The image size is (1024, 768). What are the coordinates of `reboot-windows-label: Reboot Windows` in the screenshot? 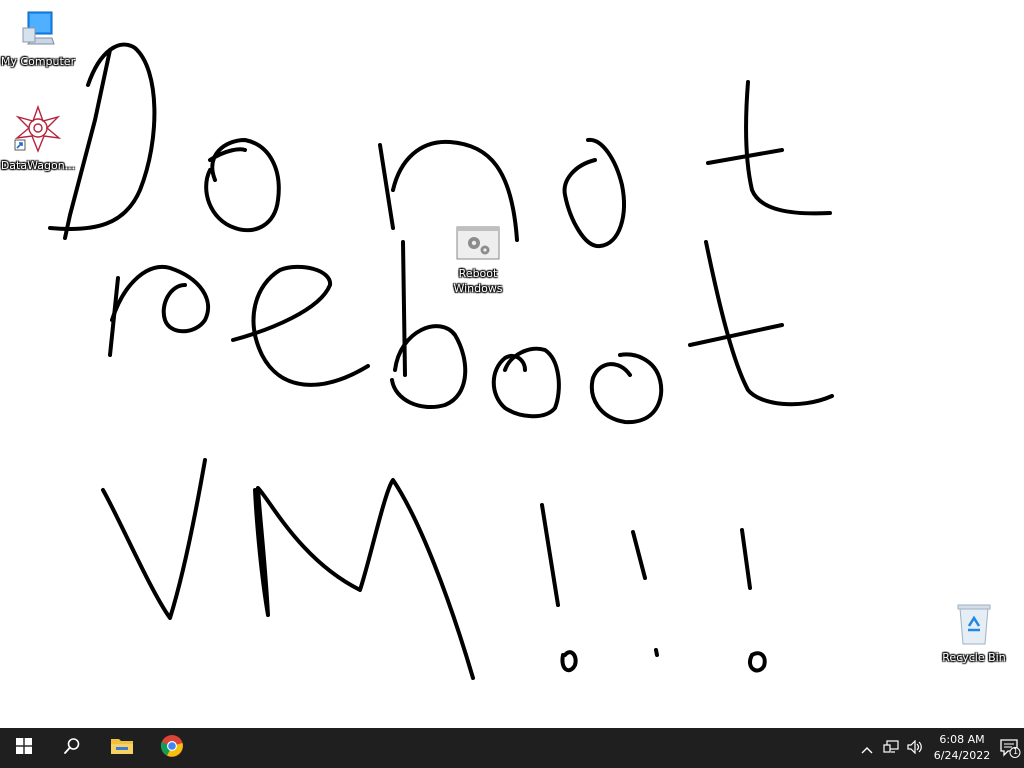 It's located at (478, 281).